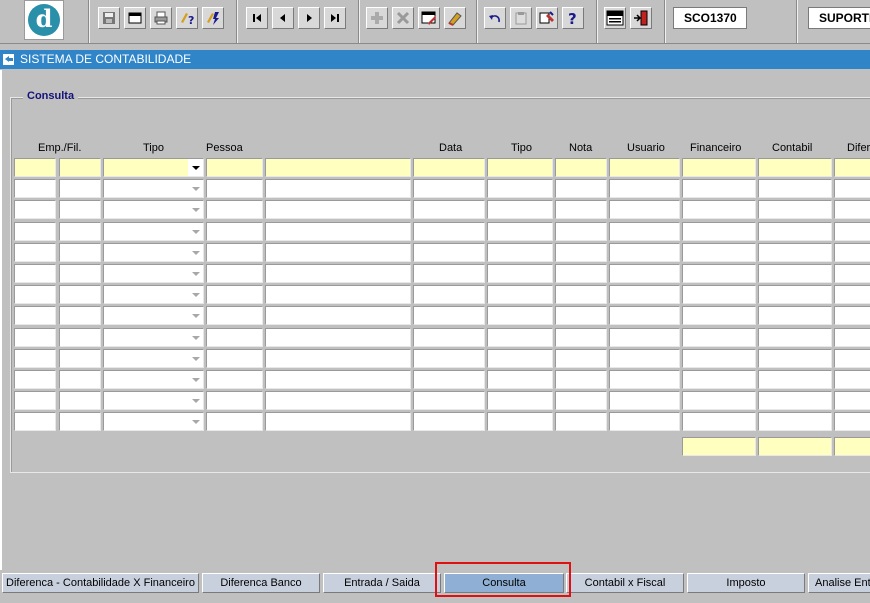 The height and width of the screenshot is (603, 870). Describe the element at coordinates (547, 18) in the screenshot. I see `tools-icon` at that location.